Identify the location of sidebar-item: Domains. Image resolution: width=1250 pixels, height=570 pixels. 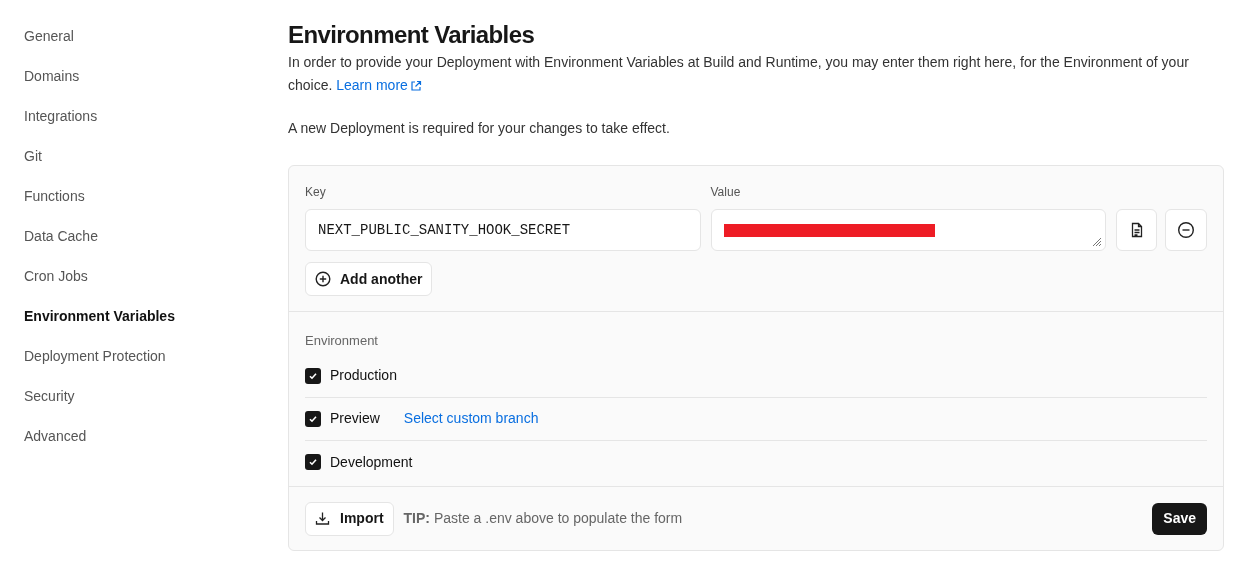
(52, 86).